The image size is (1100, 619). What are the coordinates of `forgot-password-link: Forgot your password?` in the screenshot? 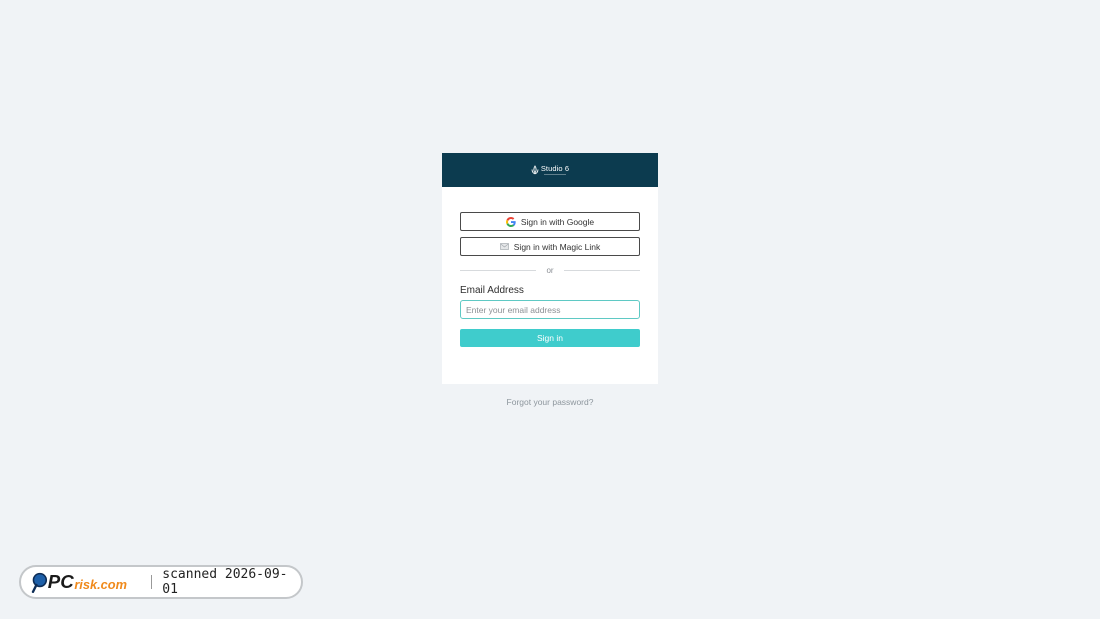 It's located at (550, 402).